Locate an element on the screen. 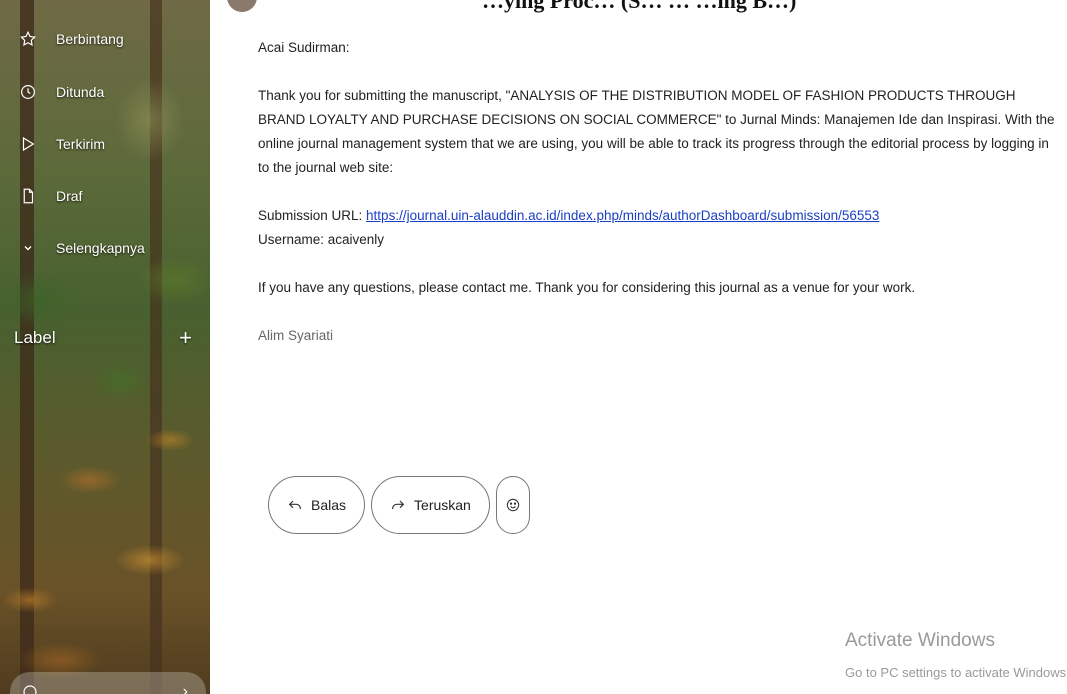 This screenshot has height=694, width=1067. send-icon is located at coordinates (28, 144).